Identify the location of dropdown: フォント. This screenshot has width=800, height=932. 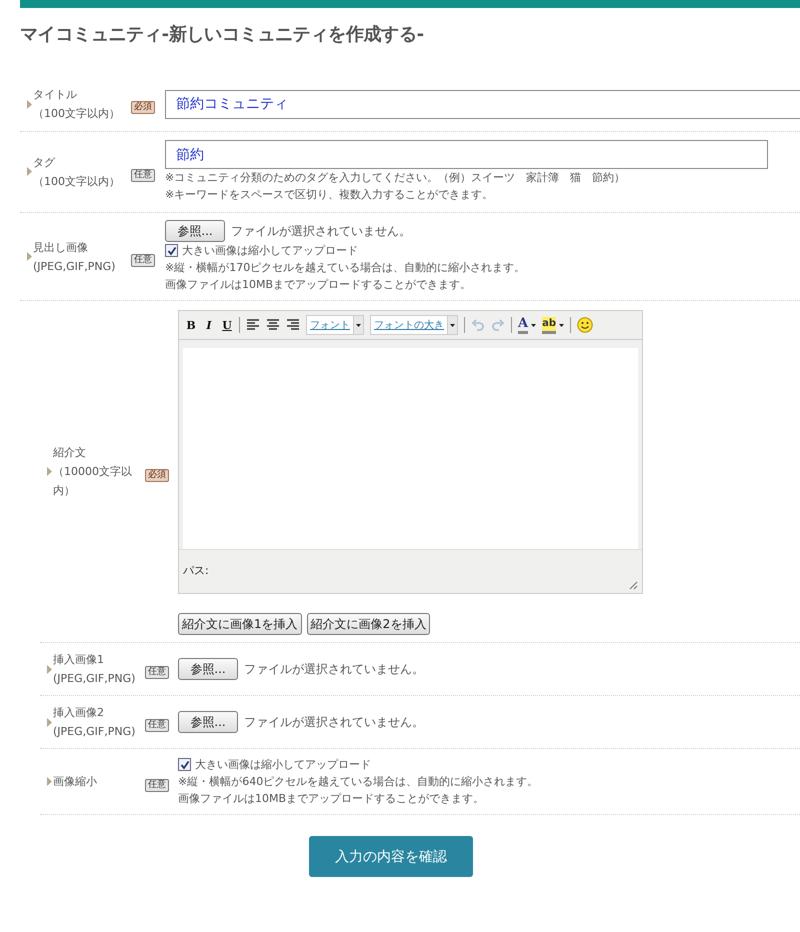
(335, 325).